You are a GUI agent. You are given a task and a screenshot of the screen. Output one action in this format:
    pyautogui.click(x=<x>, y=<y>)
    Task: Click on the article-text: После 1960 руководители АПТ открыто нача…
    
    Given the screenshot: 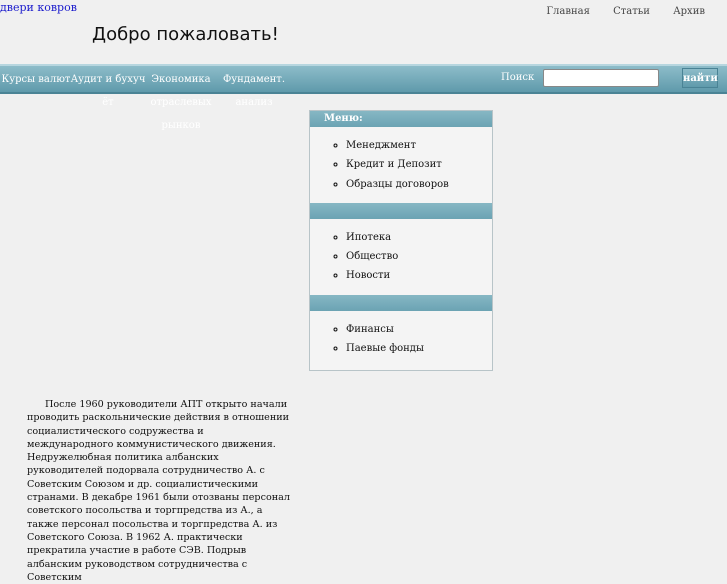 What is the action you would take?
    pyautogui.click(x=158, y=491)
    